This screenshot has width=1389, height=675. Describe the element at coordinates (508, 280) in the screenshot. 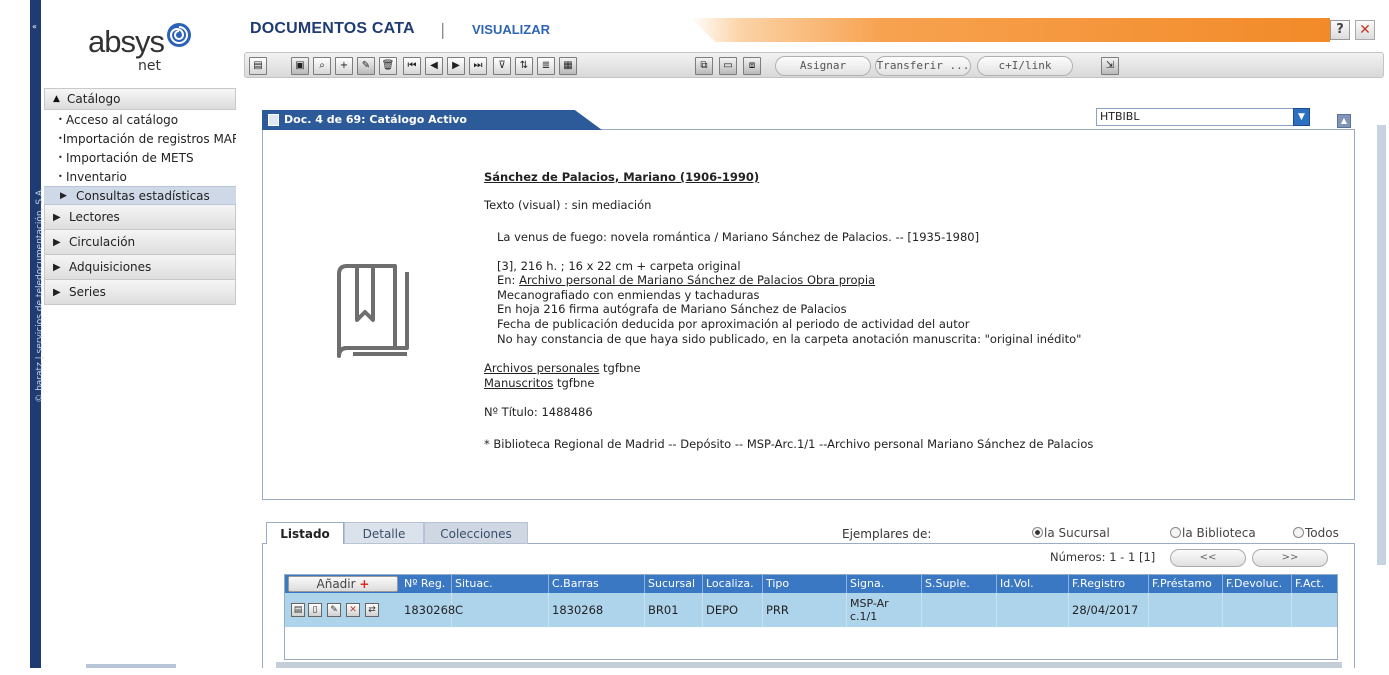

I see `en-prefix: En:` at that location.